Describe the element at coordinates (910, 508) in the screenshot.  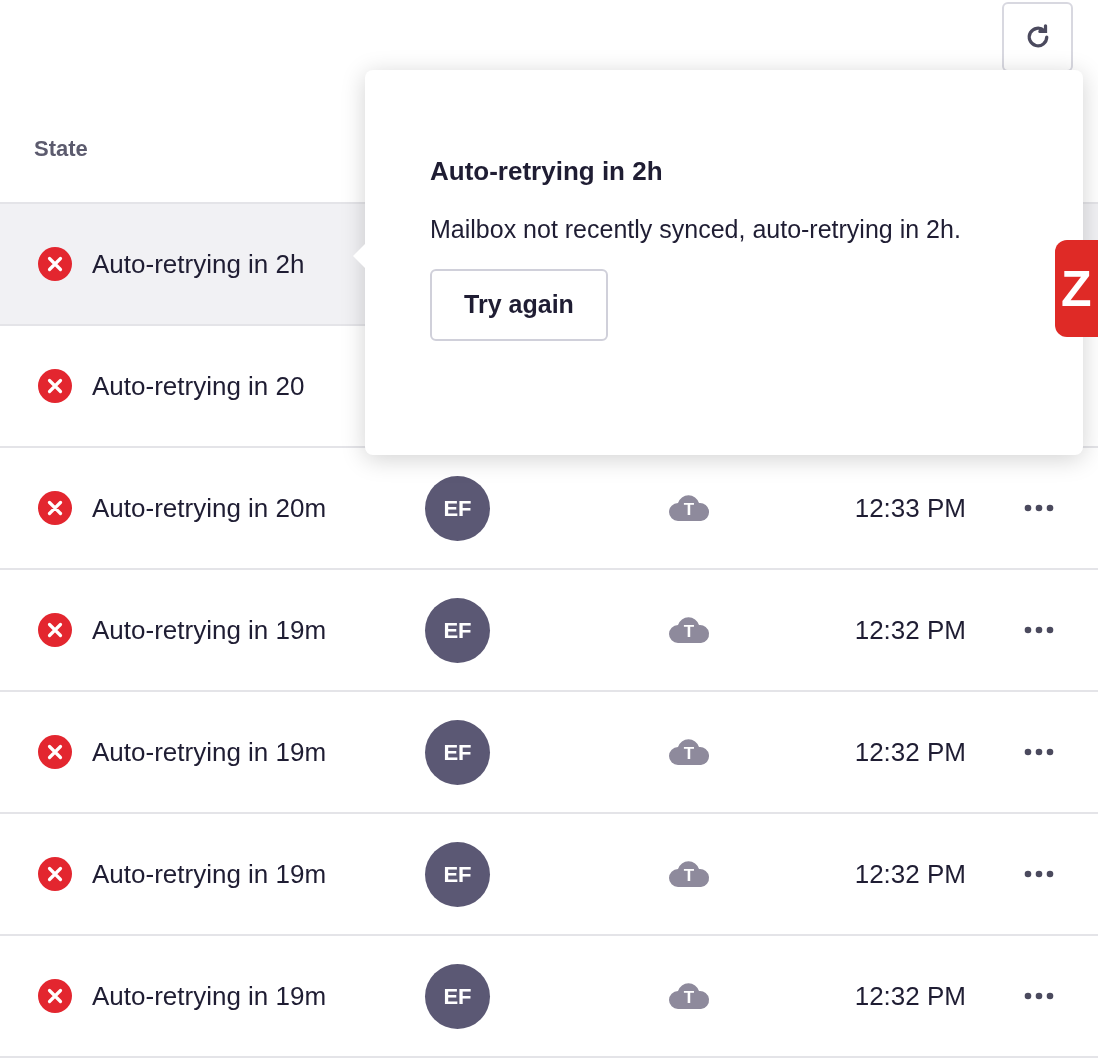
I see `time-text: 12:33 PM` at that location.